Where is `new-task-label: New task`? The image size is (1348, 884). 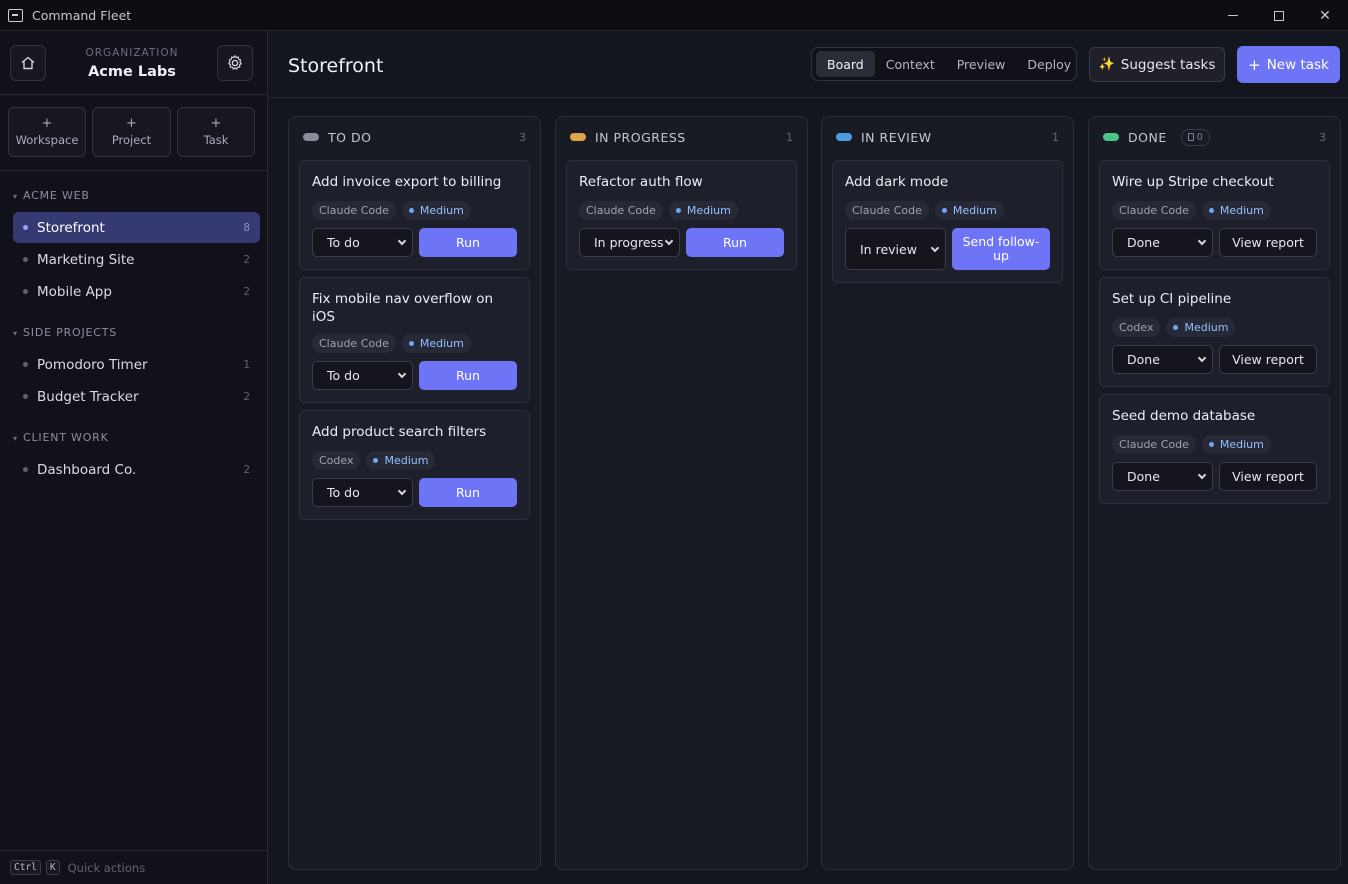
new-task-label: New task is located at coordinates (1297, 64).